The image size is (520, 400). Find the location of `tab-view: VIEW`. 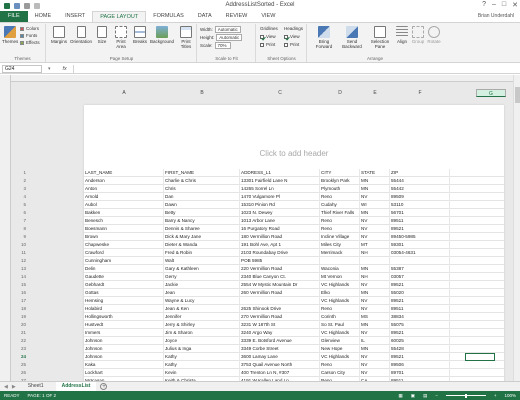

tab-view: VIEW is located at coordinates (268, 16).